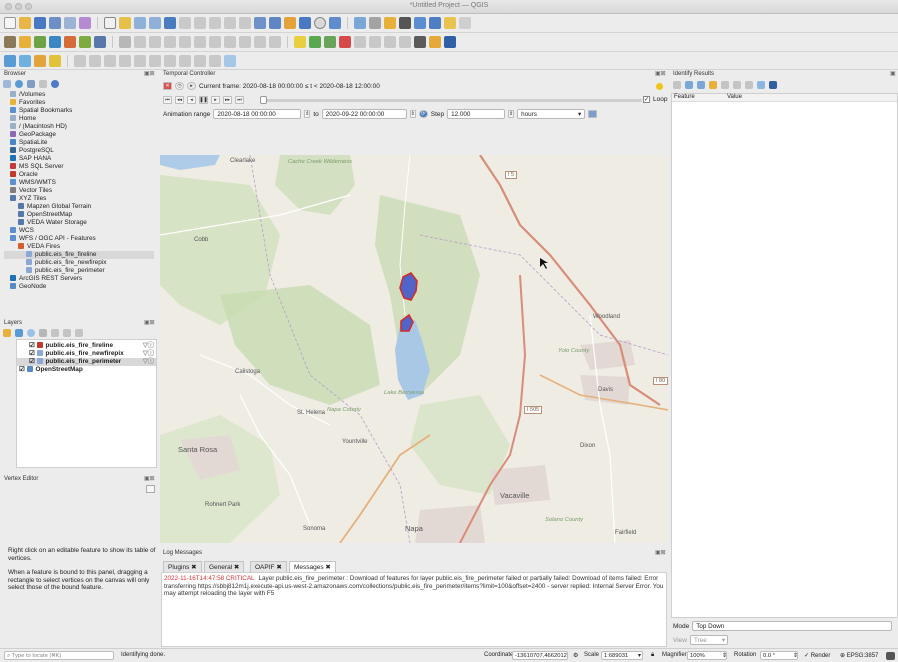 This screenshot has width=898, height=662. I want to click on remove-layer-icon, so click(79, 333).